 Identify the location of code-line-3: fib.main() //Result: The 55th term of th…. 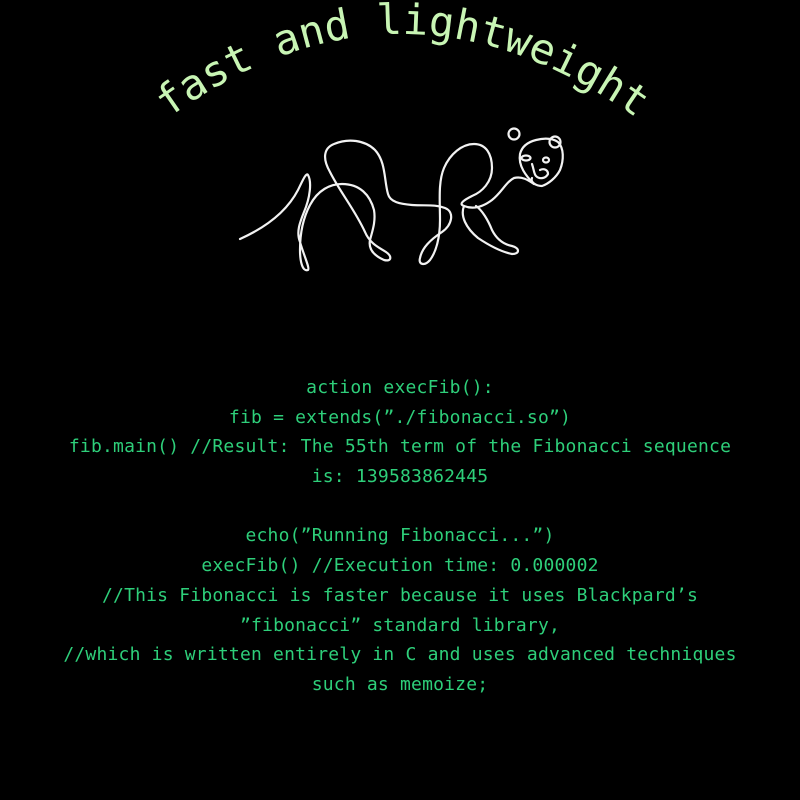
(400, 447).